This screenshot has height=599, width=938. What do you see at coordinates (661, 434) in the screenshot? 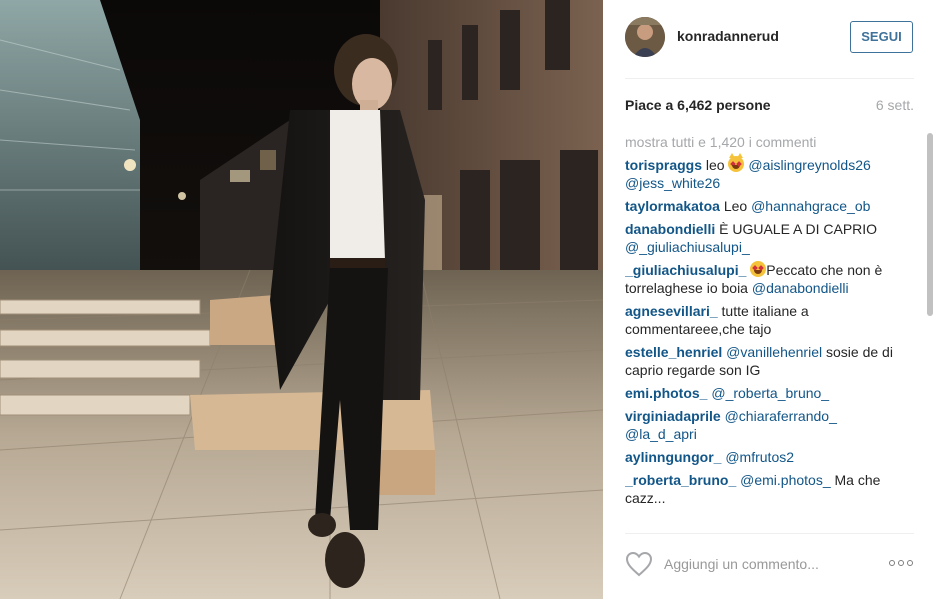
I see `comment-mention-link: @la_d_apri` at bounding box center [661, 434].